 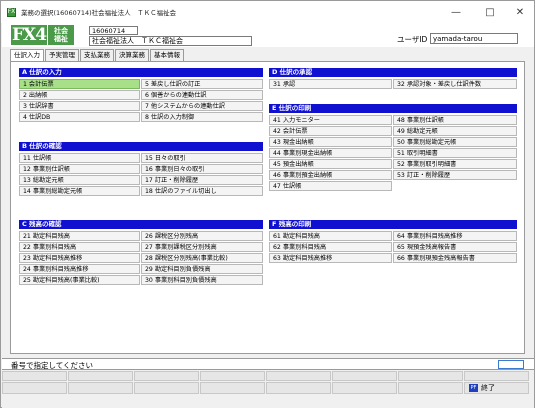 I want to click on title-bar: FX 業務の選択(16060714)社会福祉法人 ＴＫＣ福祉会 — □ ✕, so click(x=267, y=12).